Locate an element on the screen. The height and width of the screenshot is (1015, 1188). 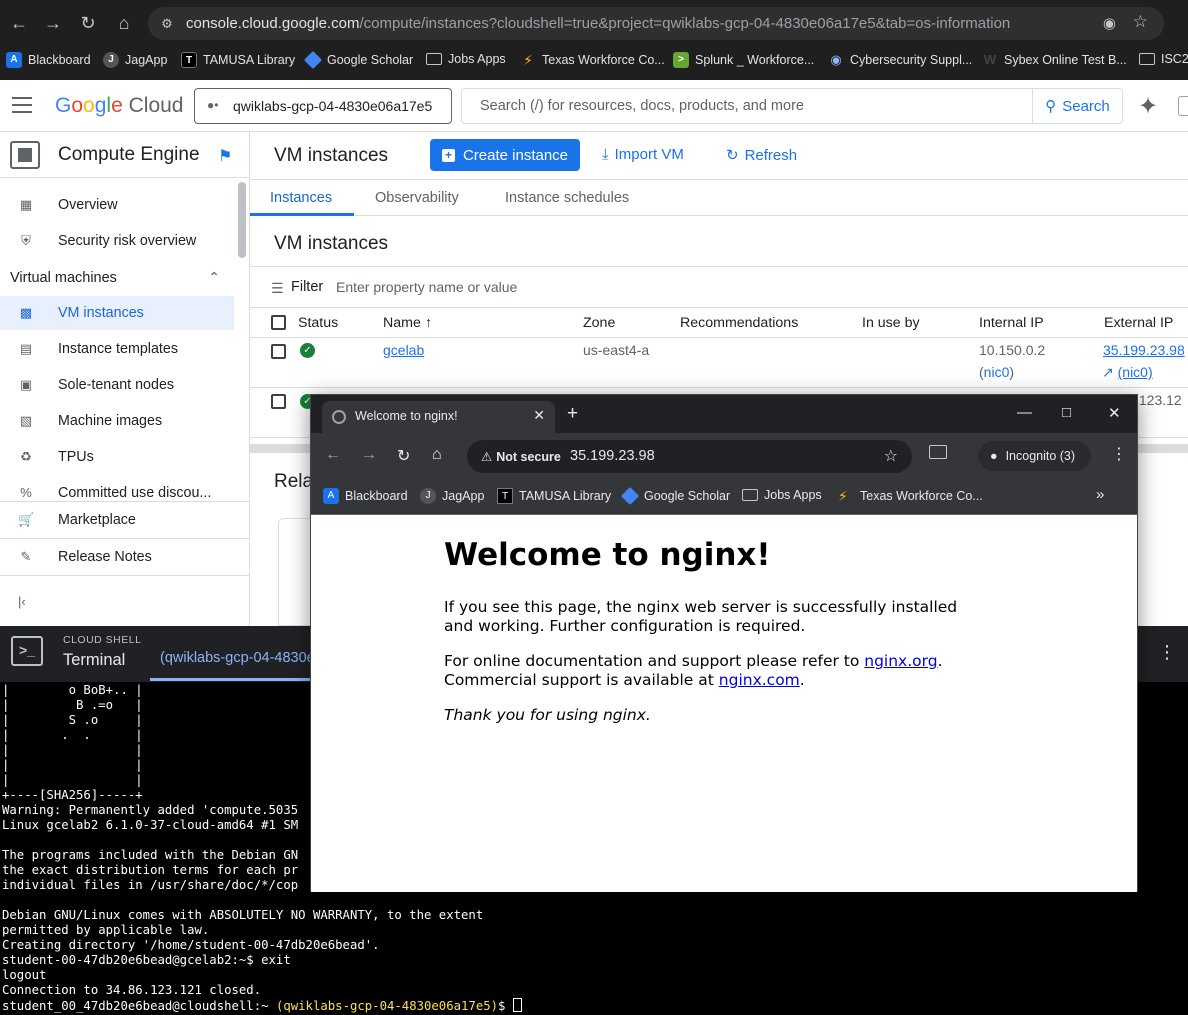
popup-tab: Welcome to nginx! ✕ is located at coordinates (438, 417).